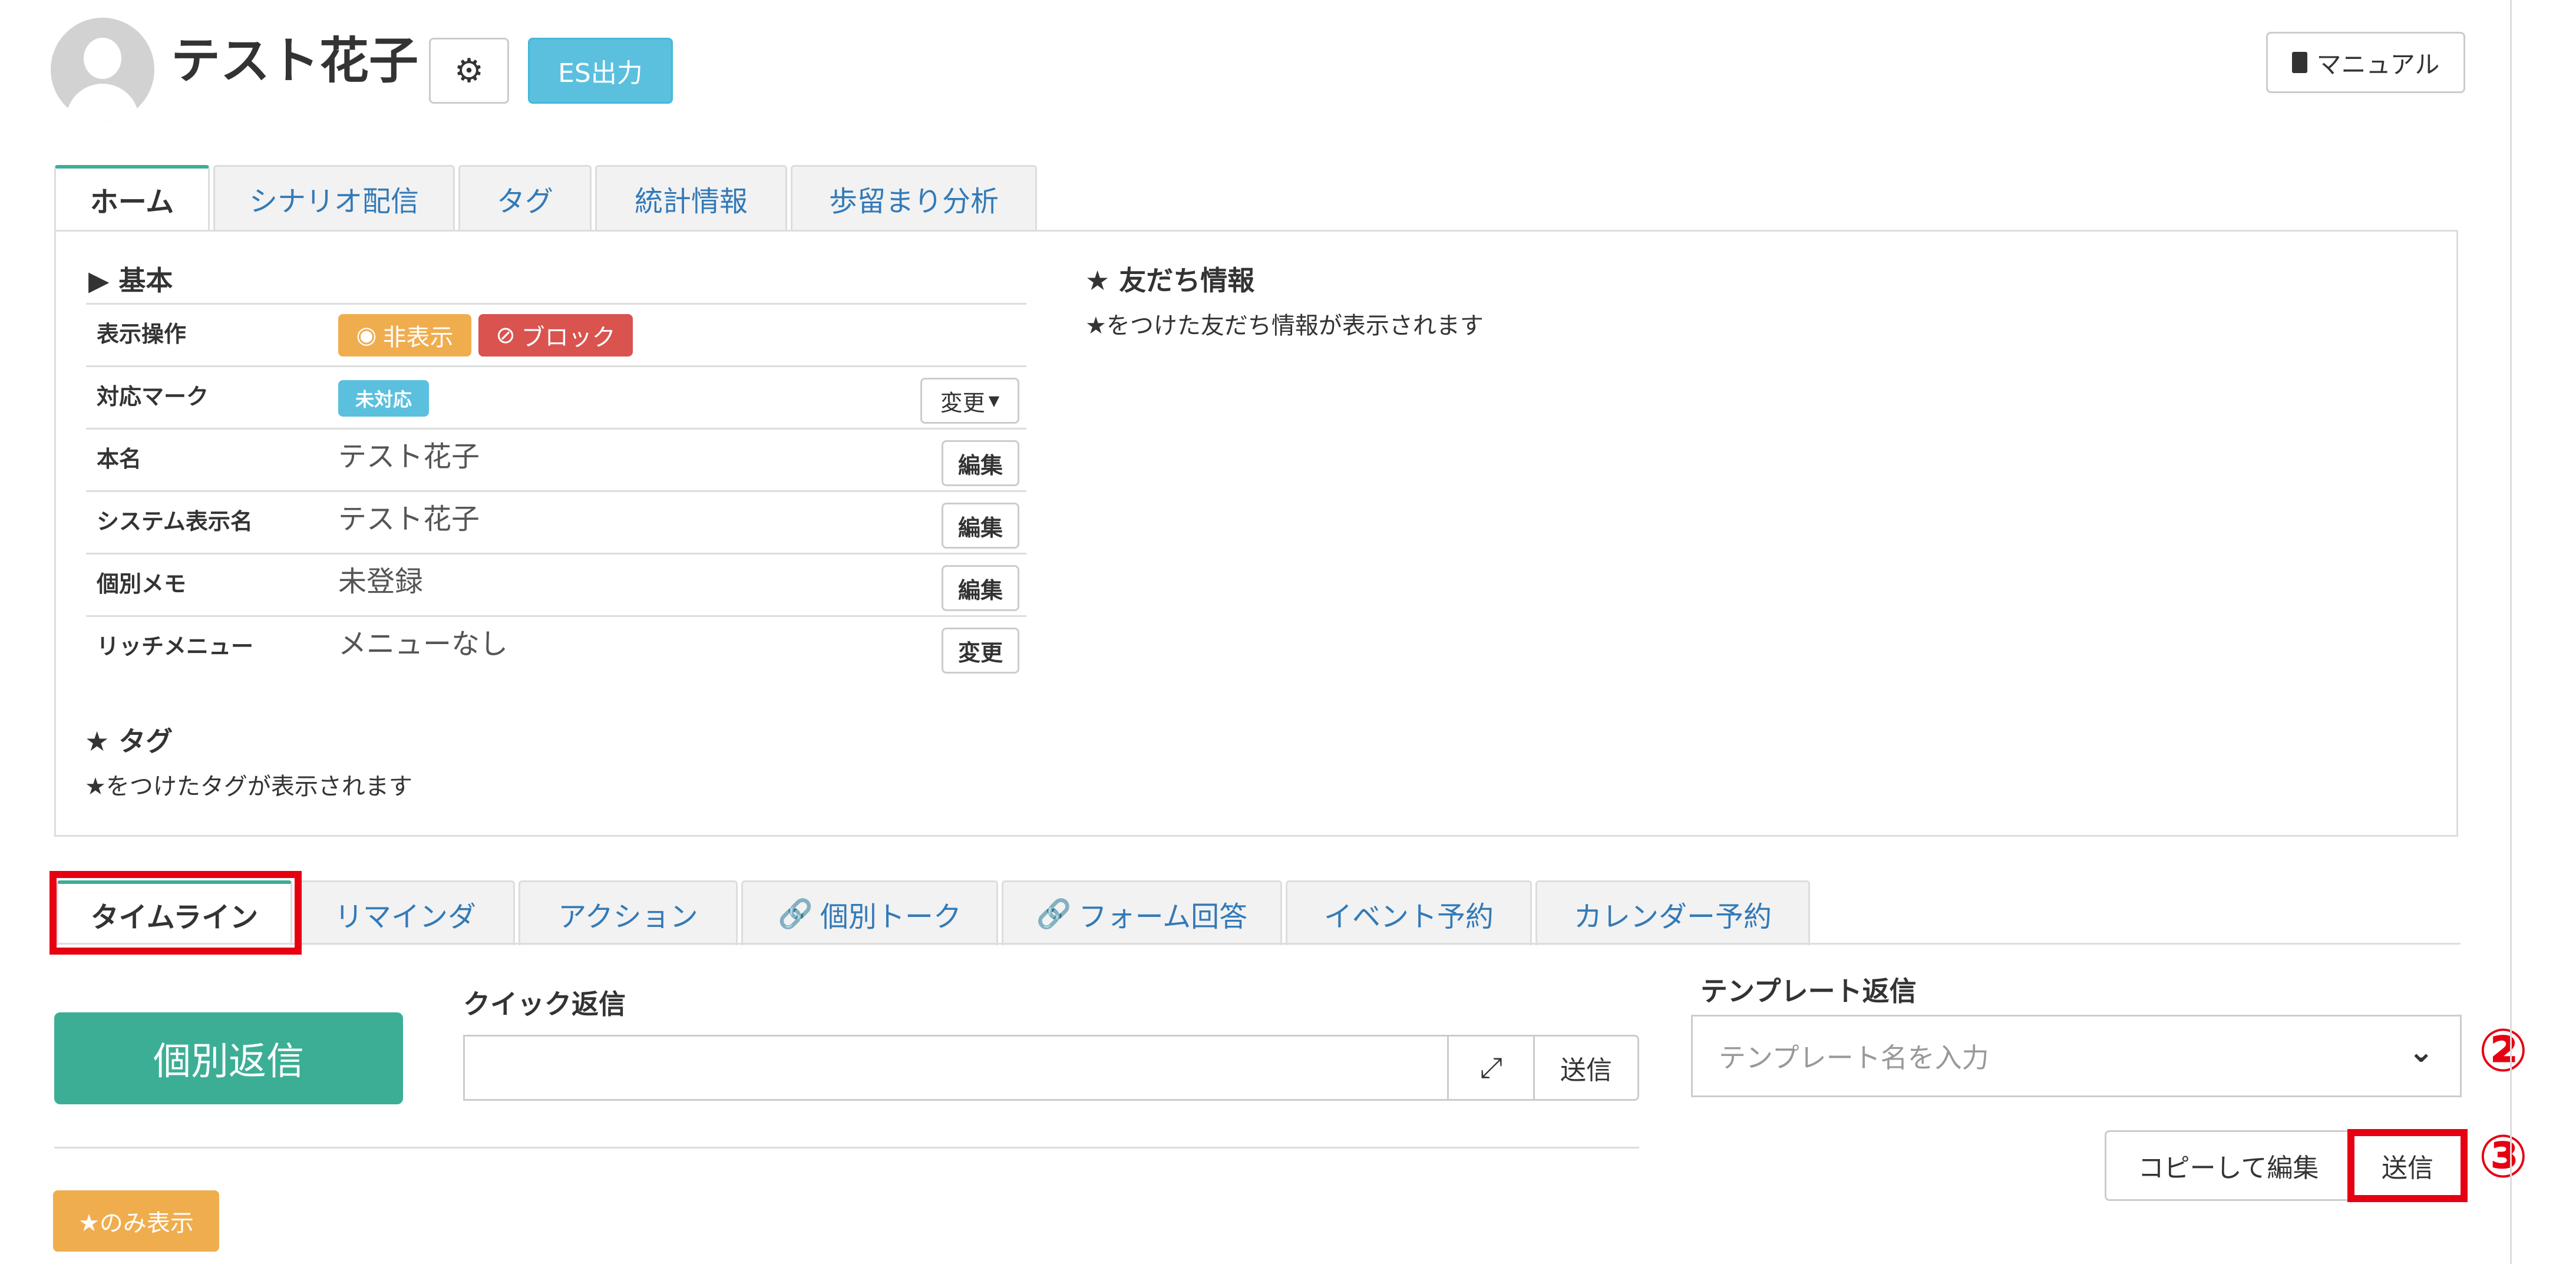 This screenshot has height=1264, width=2576. What do you see at coordinates (405, 913) in the screenshot?
I see `tab-reminder: リマインダ` at bounding box center [405, 913].